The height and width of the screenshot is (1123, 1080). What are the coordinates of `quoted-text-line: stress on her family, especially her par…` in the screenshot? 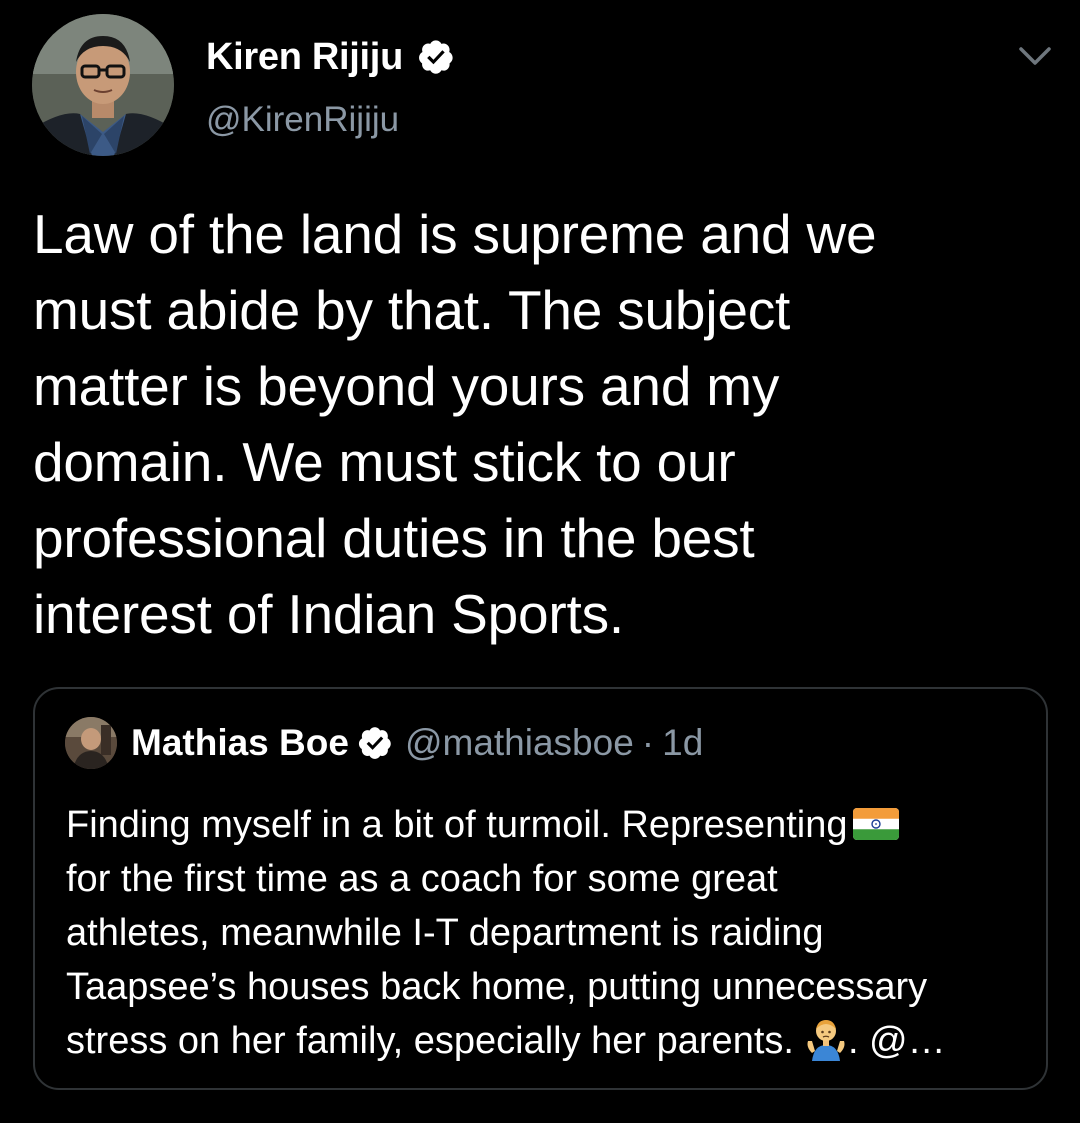 It's located at (546, 1041).